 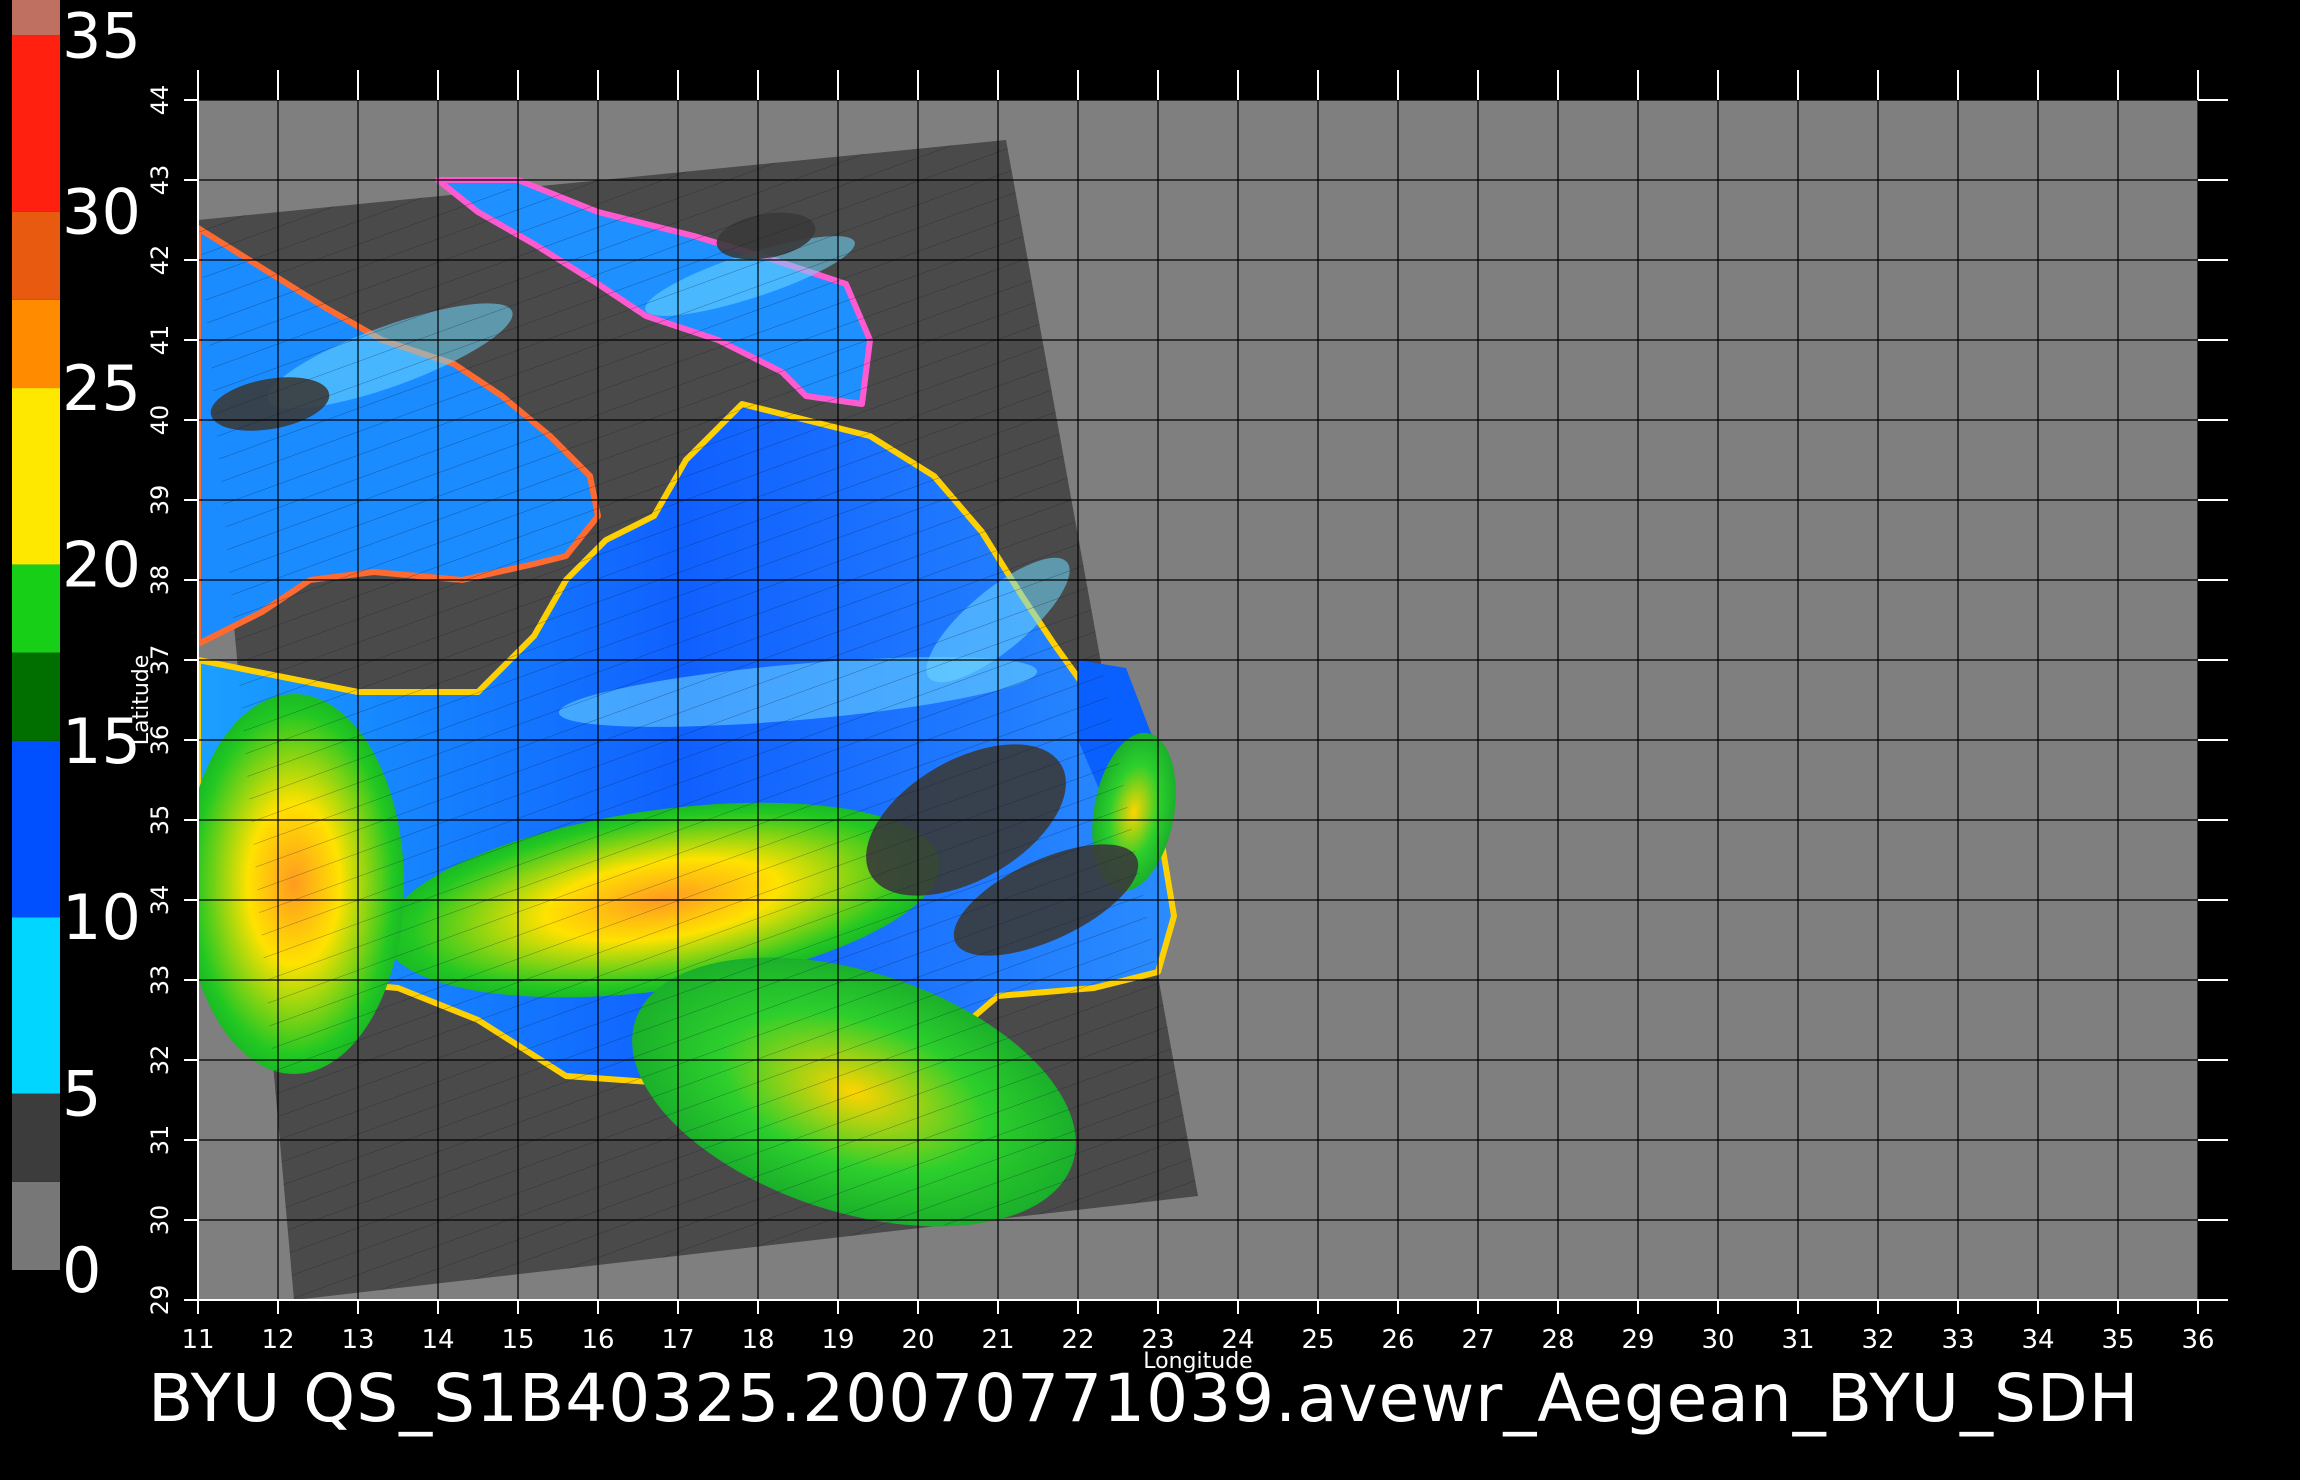 I want to click on x-tick-label: 25, so click(x=1317, y=1340).